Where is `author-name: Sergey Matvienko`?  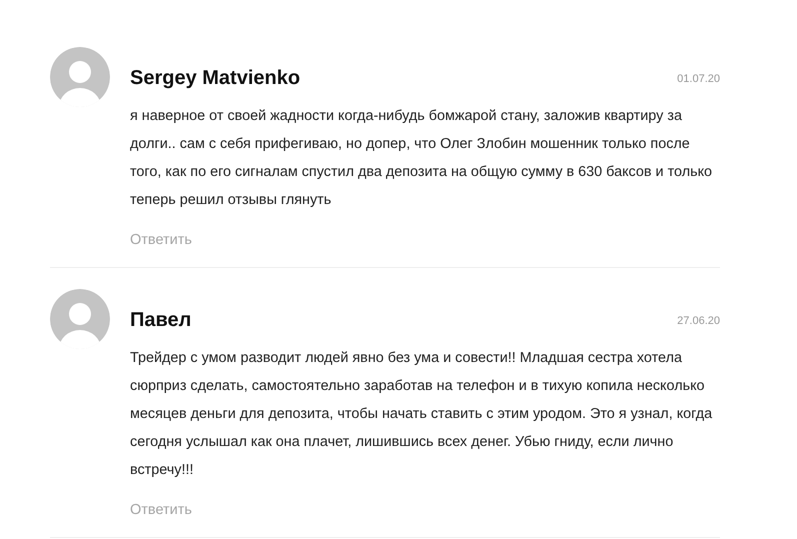 author-name: Sergey Matvienko is located at coordinates (215, 78).